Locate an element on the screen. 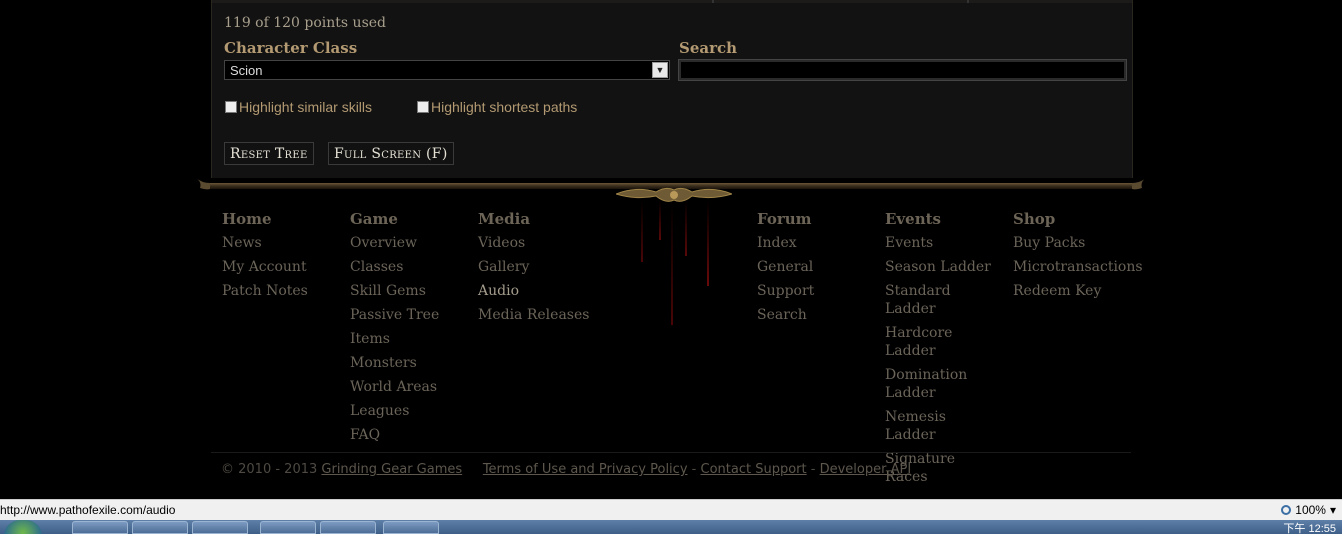 This screenshot has height=534, width=1342. reset-tree-button: Reset Tree is located at coordinates (269, 153).